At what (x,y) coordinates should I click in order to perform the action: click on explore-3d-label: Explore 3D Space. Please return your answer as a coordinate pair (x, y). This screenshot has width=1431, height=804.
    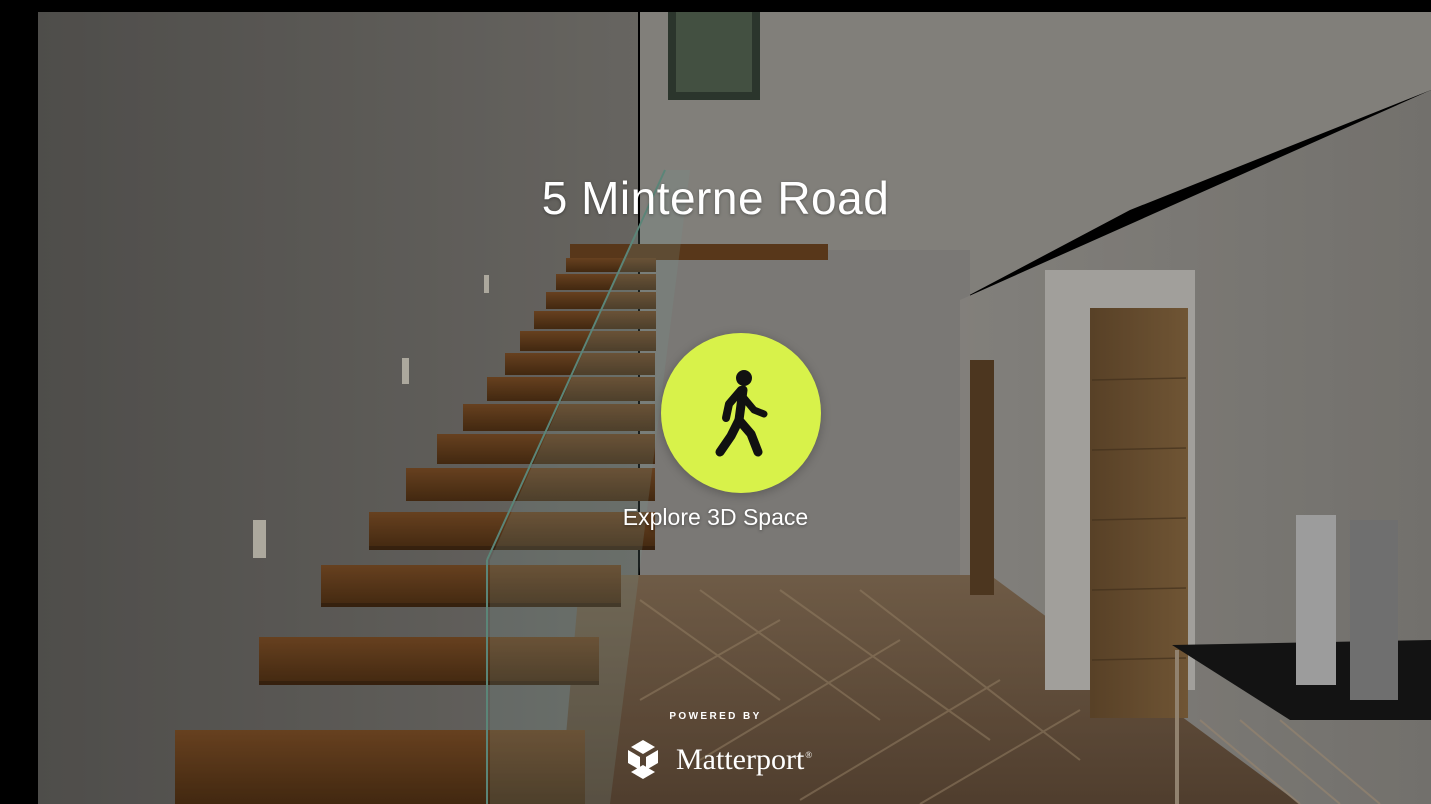
    Looking at the image, I should click on (715, 517).